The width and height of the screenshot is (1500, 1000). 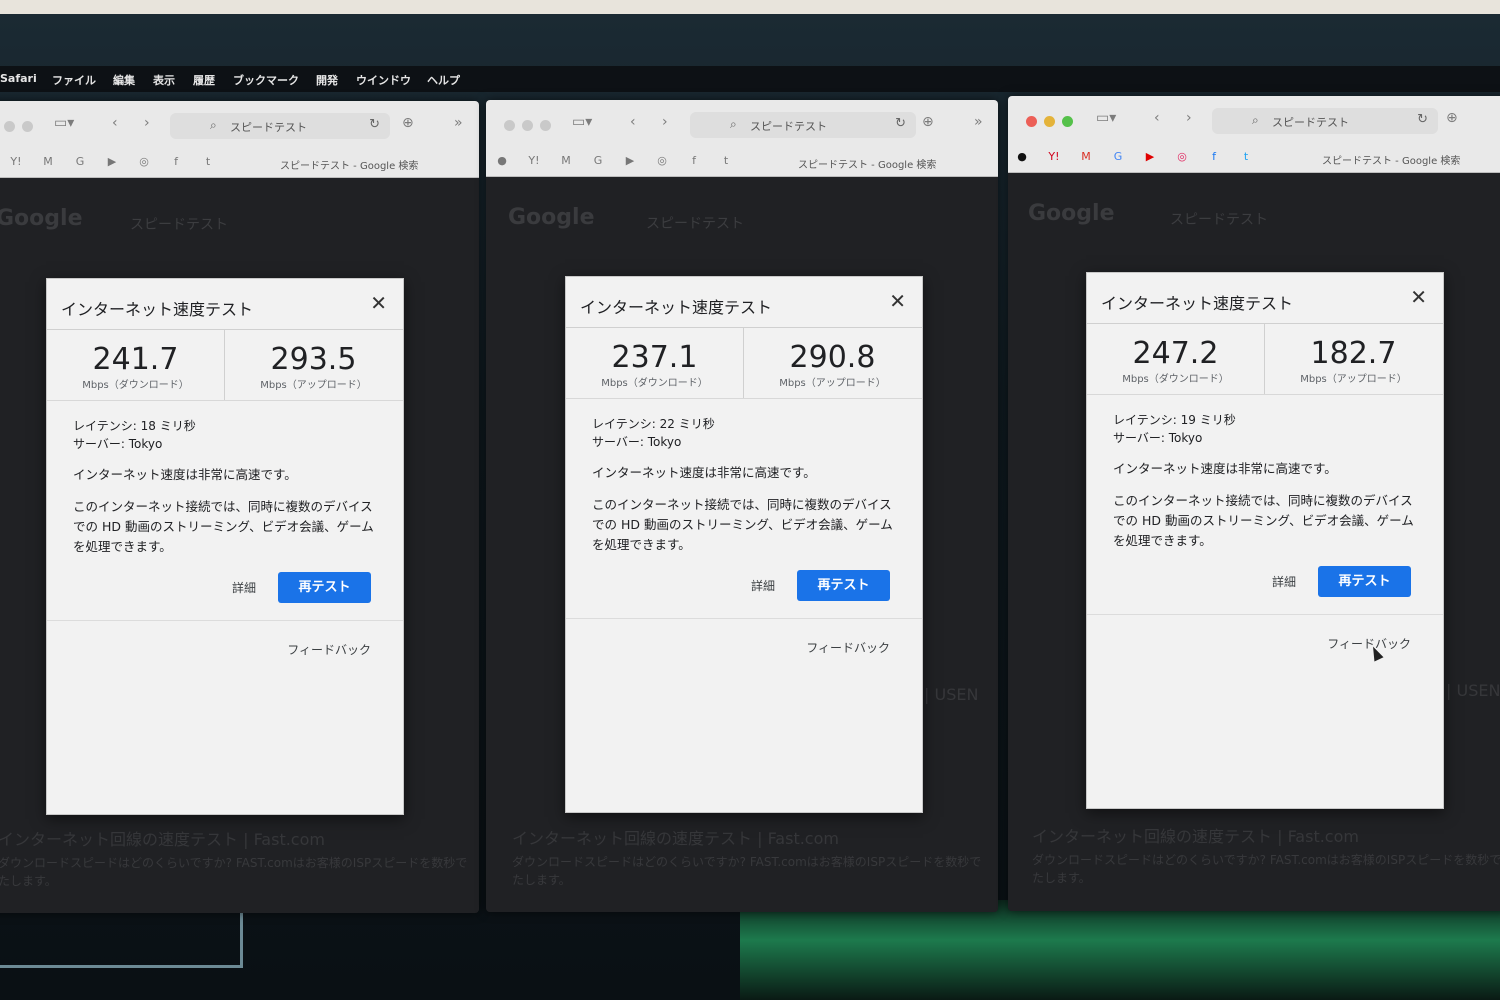 I want to click on menu-edit: 編集, so click(x=124, y=80).